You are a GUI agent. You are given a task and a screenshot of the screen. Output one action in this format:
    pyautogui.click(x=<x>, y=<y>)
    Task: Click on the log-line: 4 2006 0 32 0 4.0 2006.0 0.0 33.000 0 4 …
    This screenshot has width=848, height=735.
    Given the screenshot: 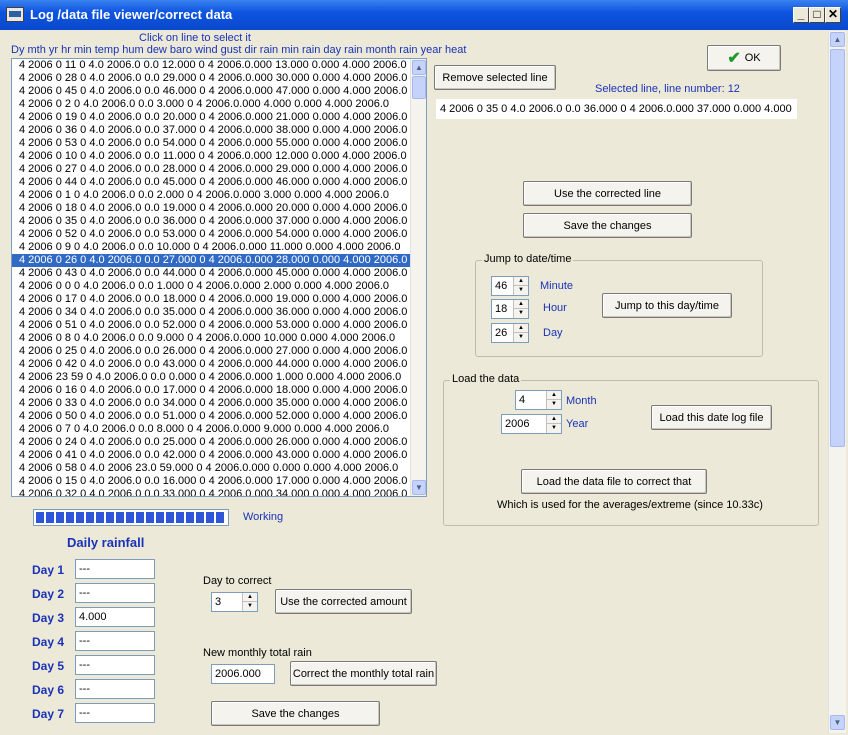 What is the action you would take?
    pyautogui.click(x=219, y=492)
    